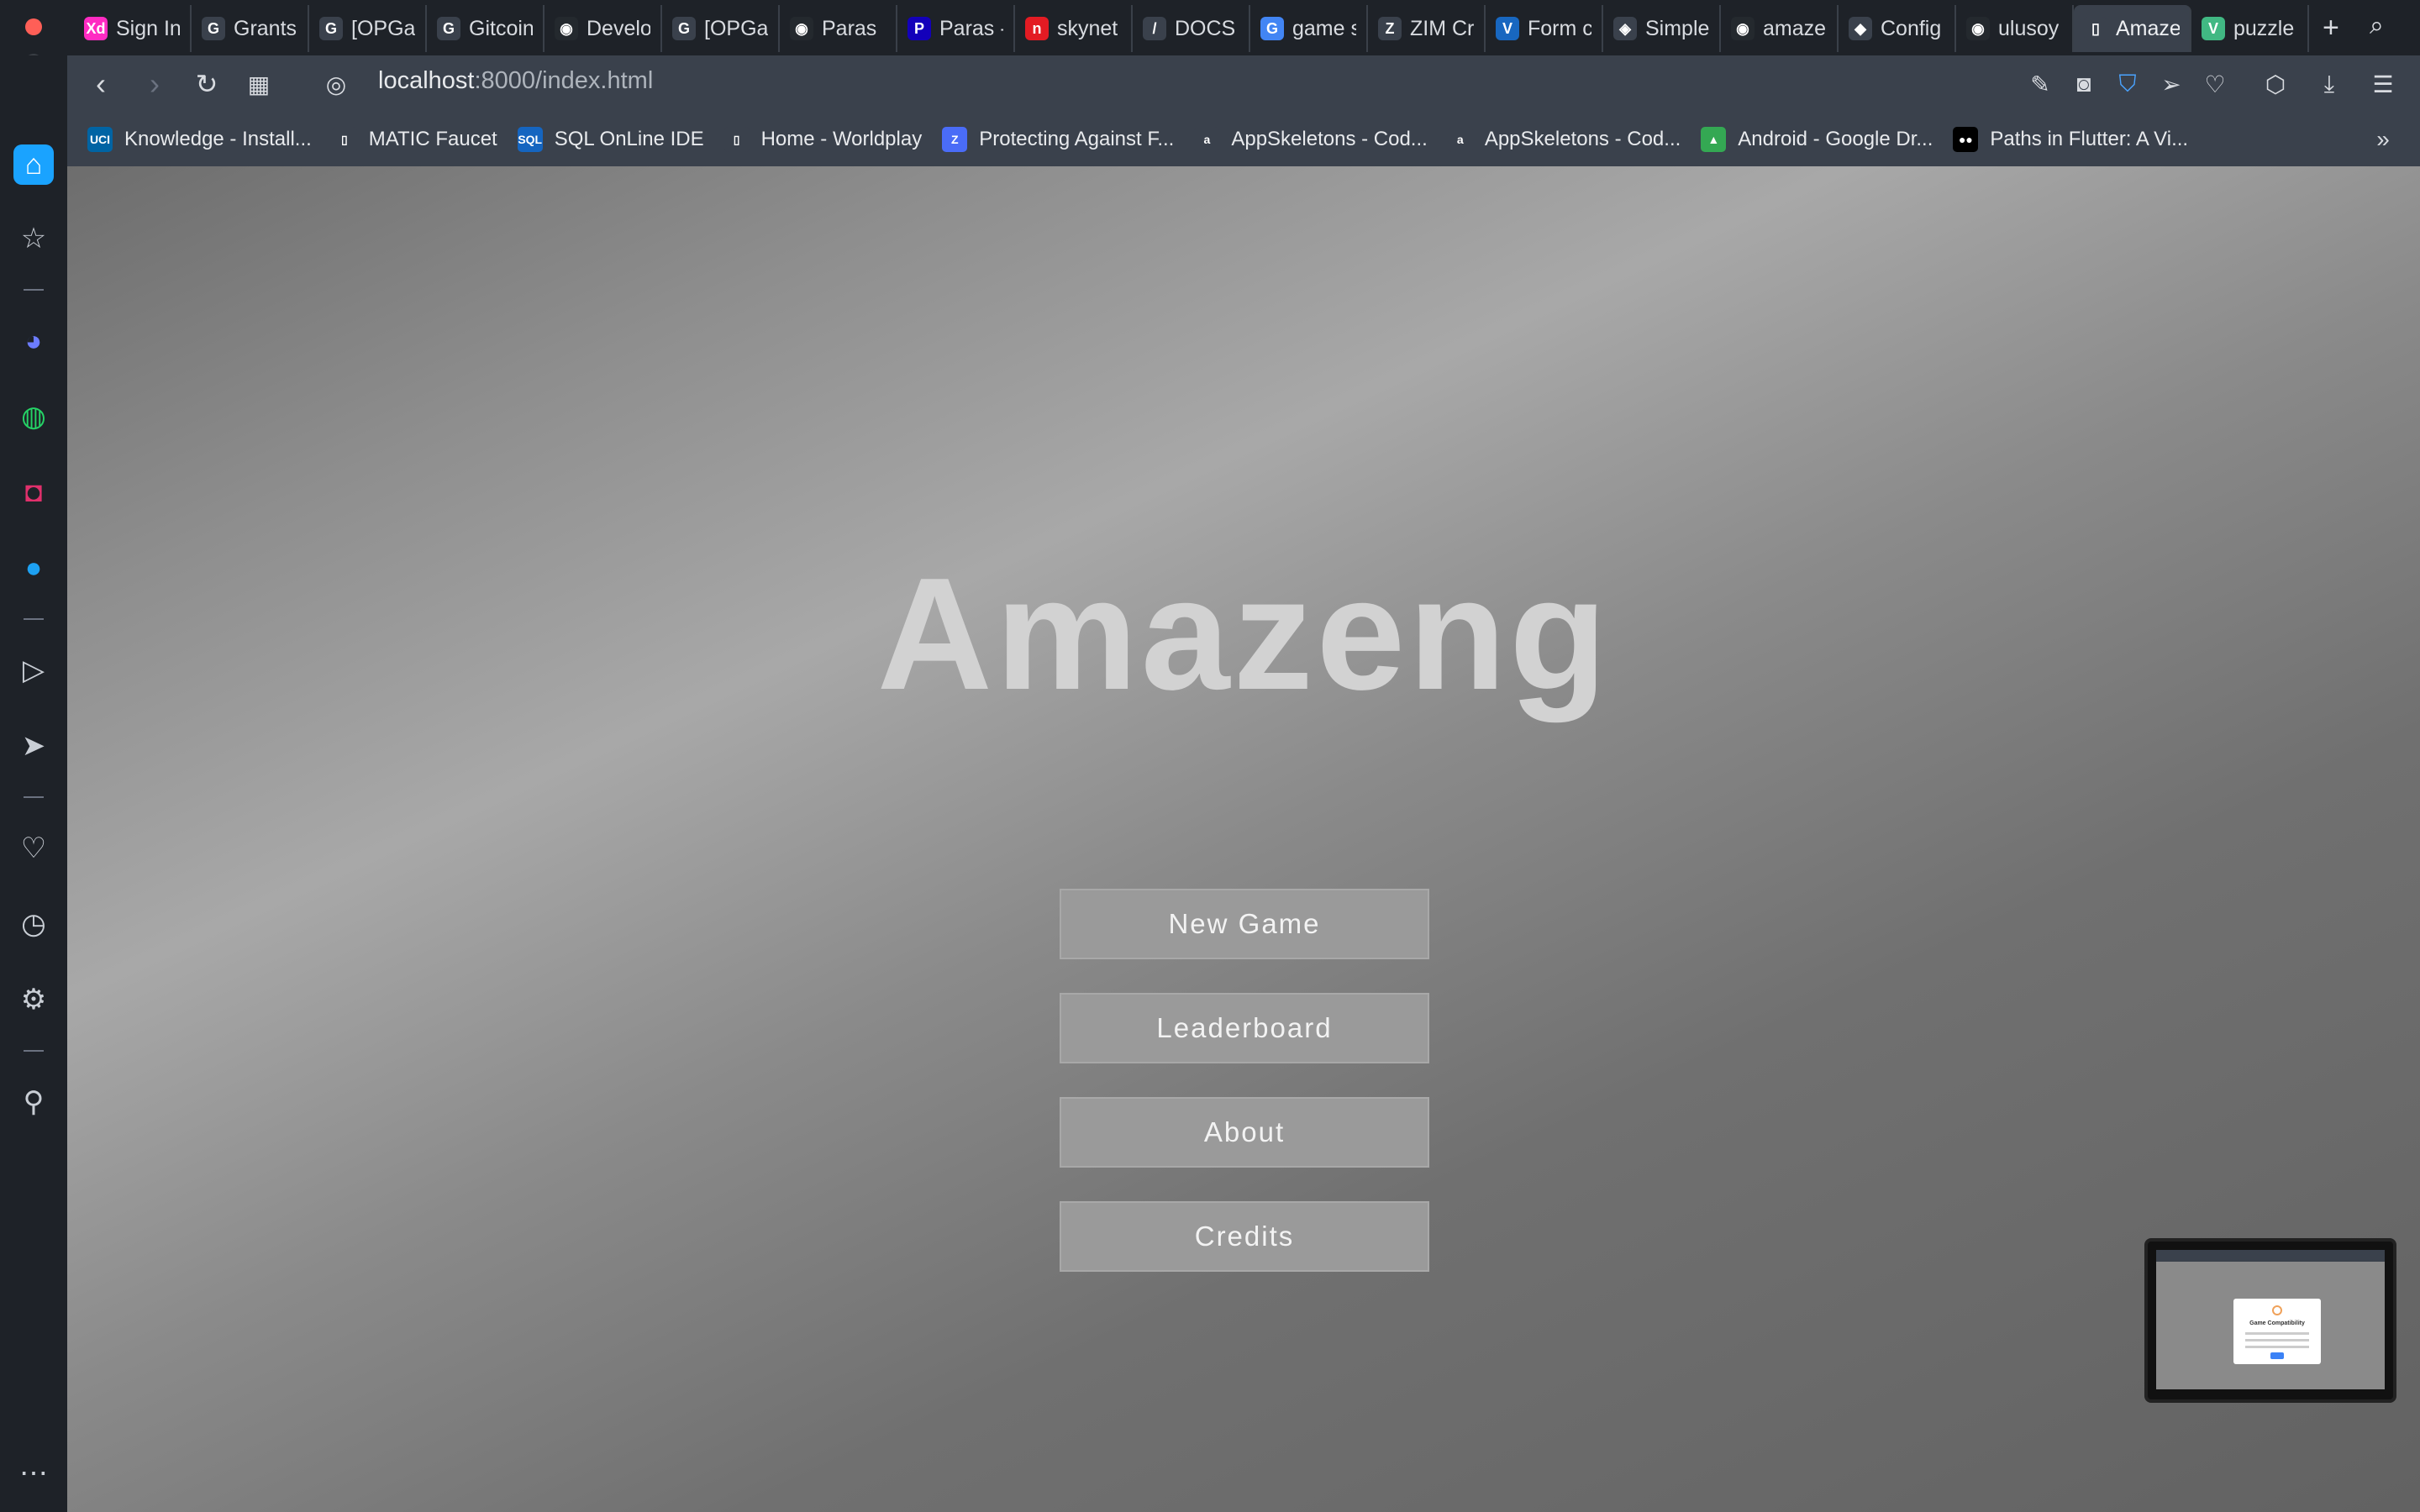 This screenshot has width=2420, height=1512. I want to click on tab: G Gitcoin, so click(485, 28).